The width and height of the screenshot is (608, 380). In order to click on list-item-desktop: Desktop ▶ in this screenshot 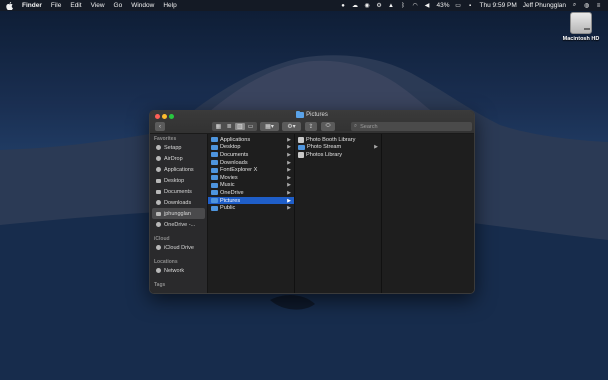, I will do `click(251, 148)`.